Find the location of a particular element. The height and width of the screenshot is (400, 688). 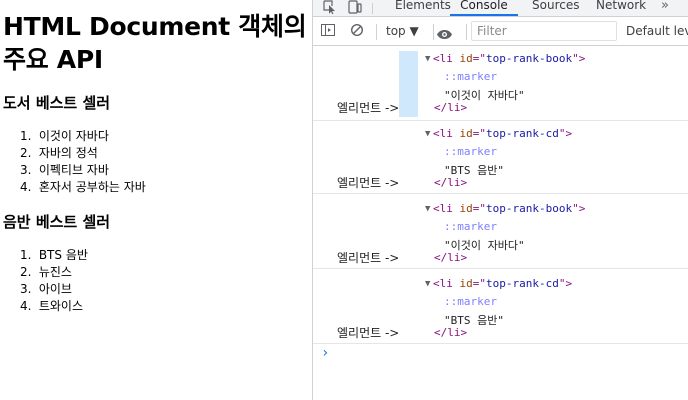

book-rank-item: 3. 이펙티브 자바 is located at coordinates (83, 170).